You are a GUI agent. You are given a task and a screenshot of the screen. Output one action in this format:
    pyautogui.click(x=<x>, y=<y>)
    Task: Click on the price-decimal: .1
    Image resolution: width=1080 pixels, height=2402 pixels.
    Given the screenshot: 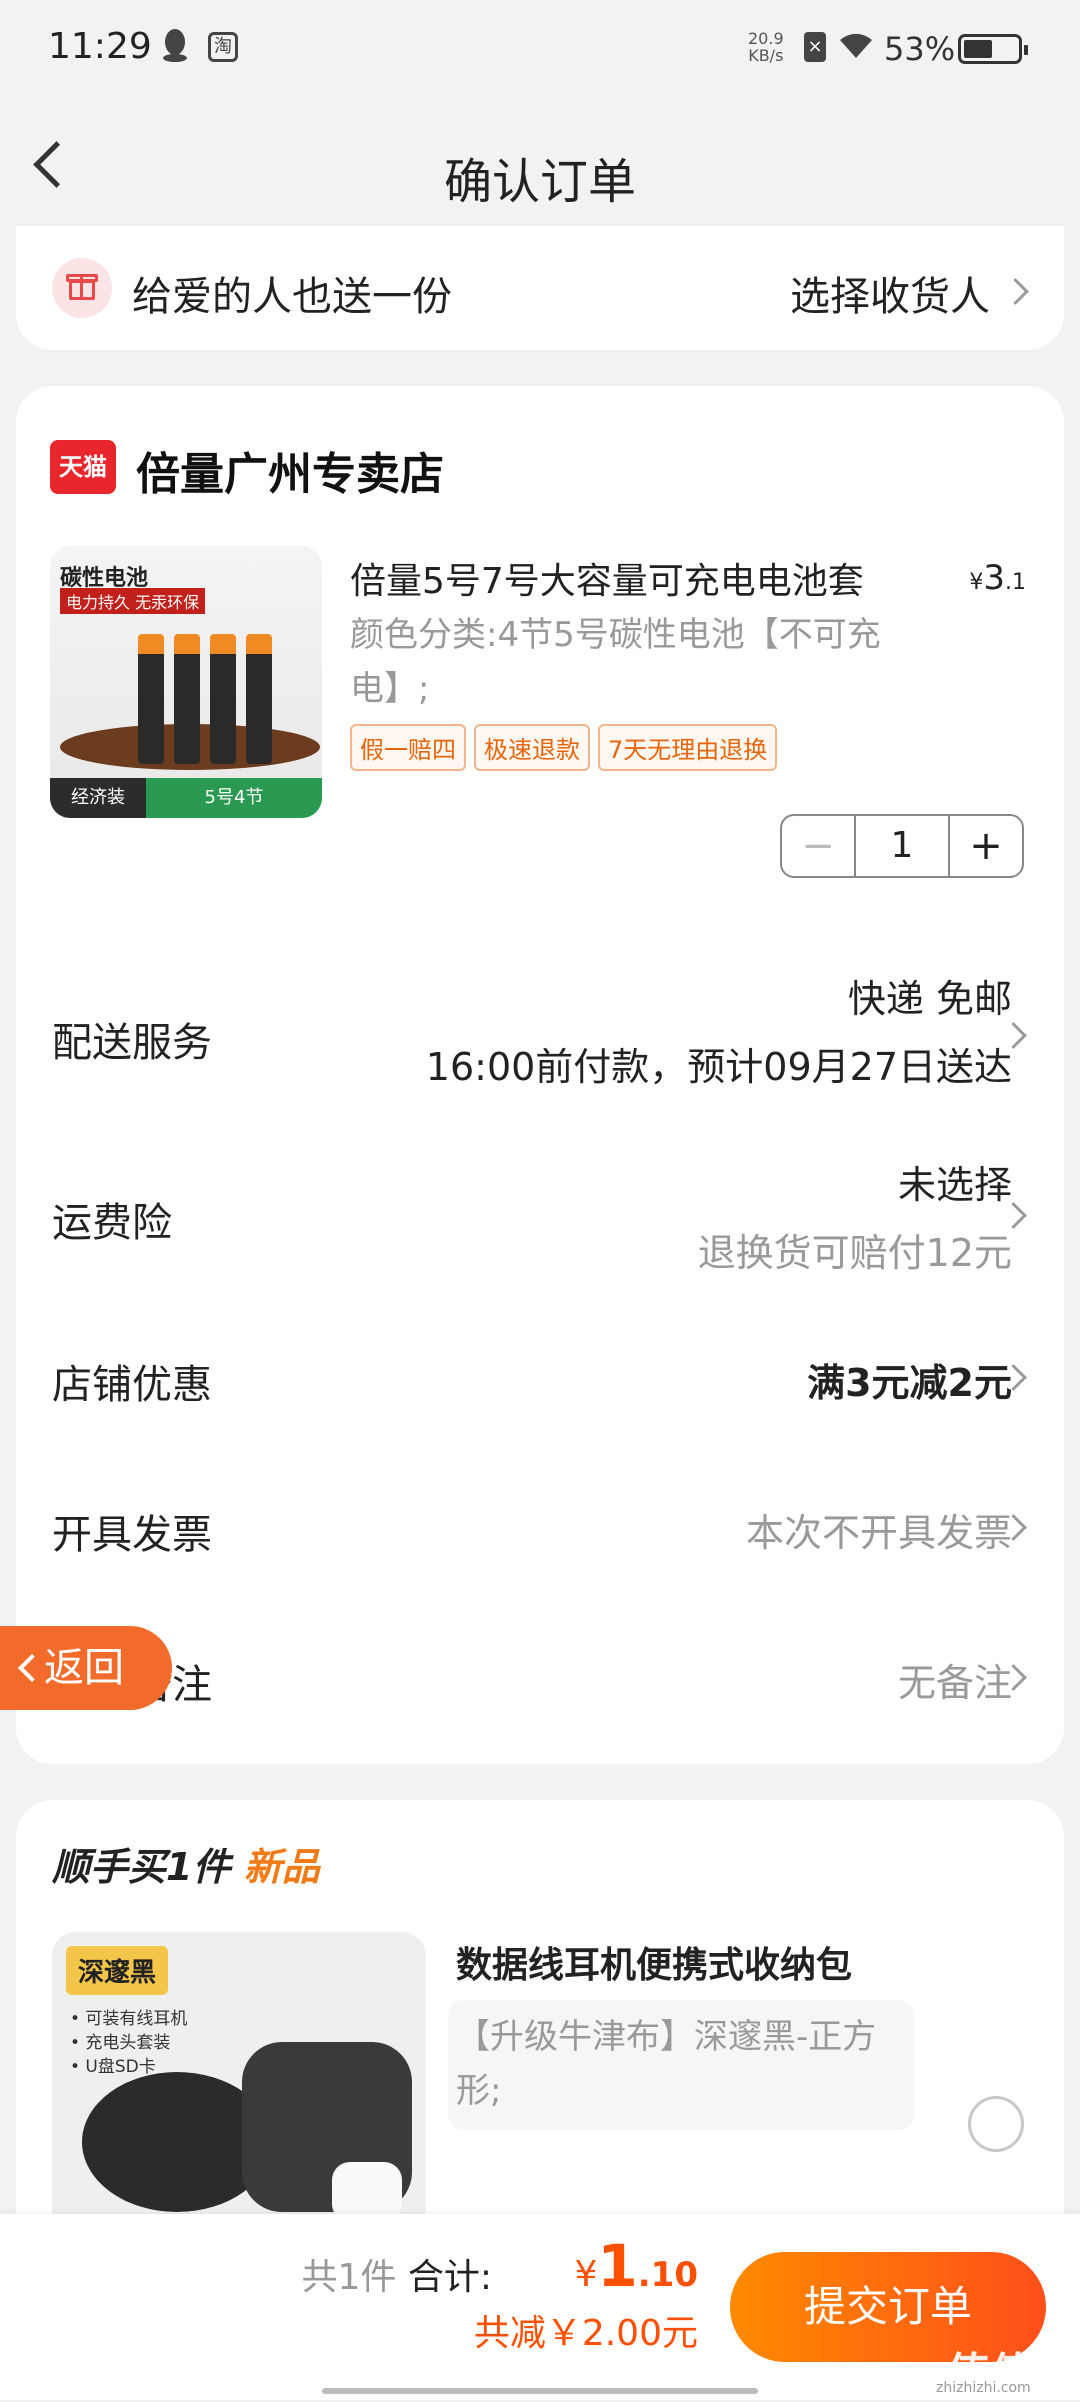 What is the action you would take?
    pyautogui.click(x=1015, y=582)
    